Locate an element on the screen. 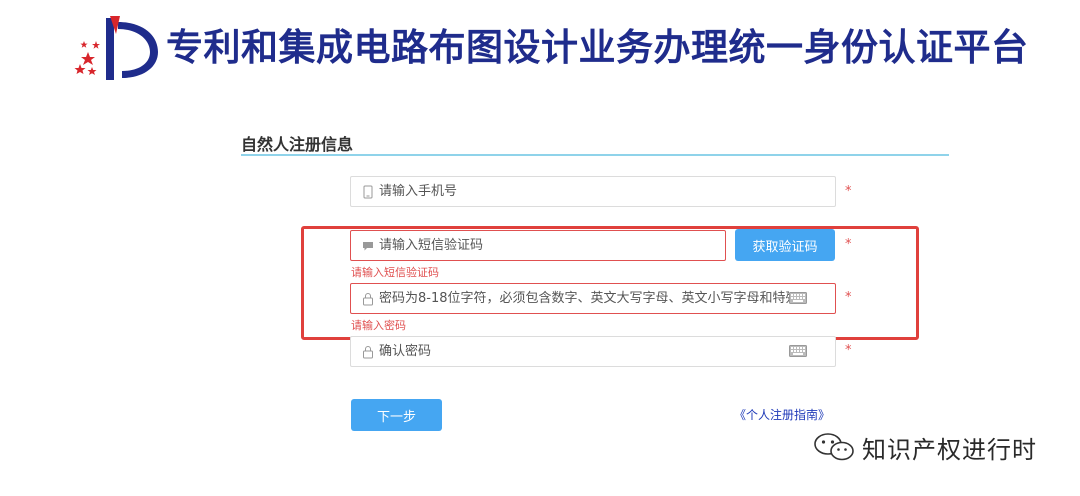 The image size is (1080, 496). confirm-password-field is located at coordinates (593, 351).